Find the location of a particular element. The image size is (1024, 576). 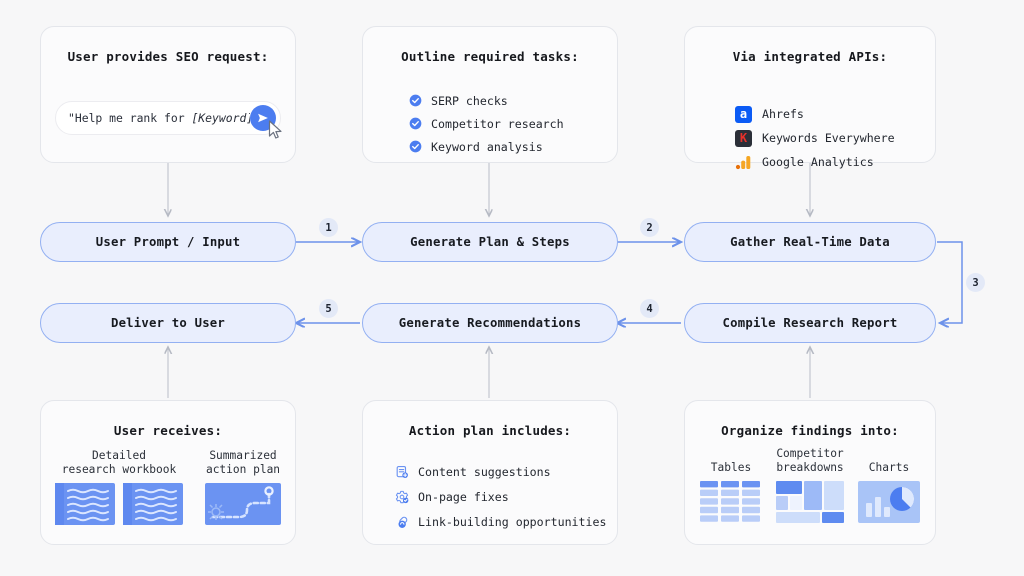

card-title-user-prompt: User provides SEO request: is located at coordinates (168, 56).